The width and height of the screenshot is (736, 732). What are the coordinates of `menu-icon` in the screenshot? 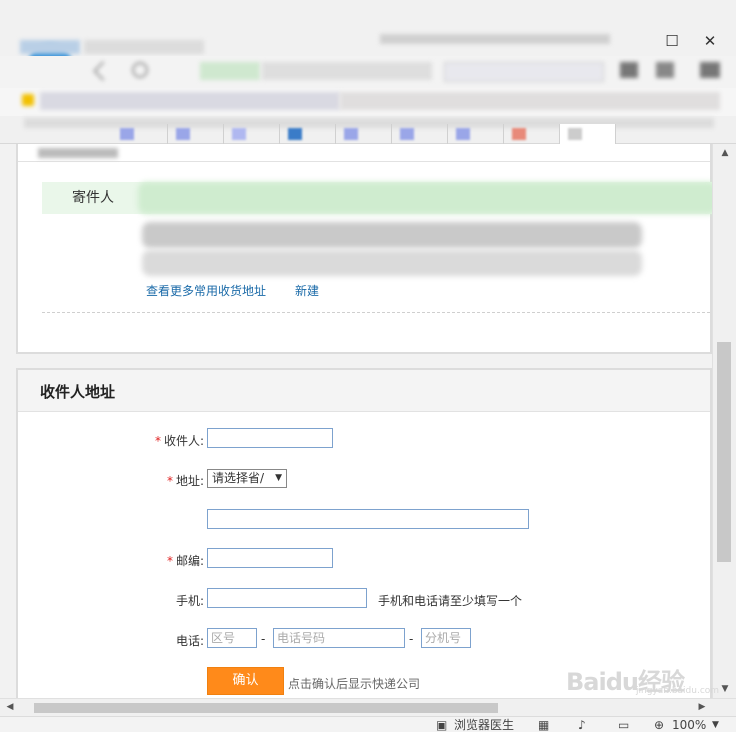 It's located at (710, 70).